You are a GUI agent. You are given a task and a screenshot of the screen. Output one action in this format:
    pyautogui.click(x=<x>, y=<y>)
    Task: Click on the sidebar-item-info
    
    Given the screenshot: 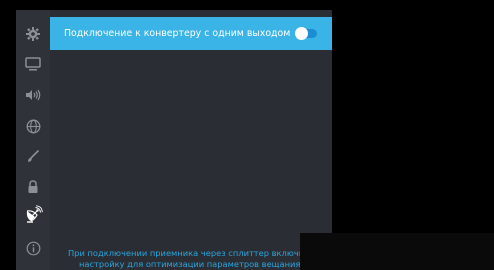 What is the action you would take?
    pyautogui.click(x=33, y=248)
    